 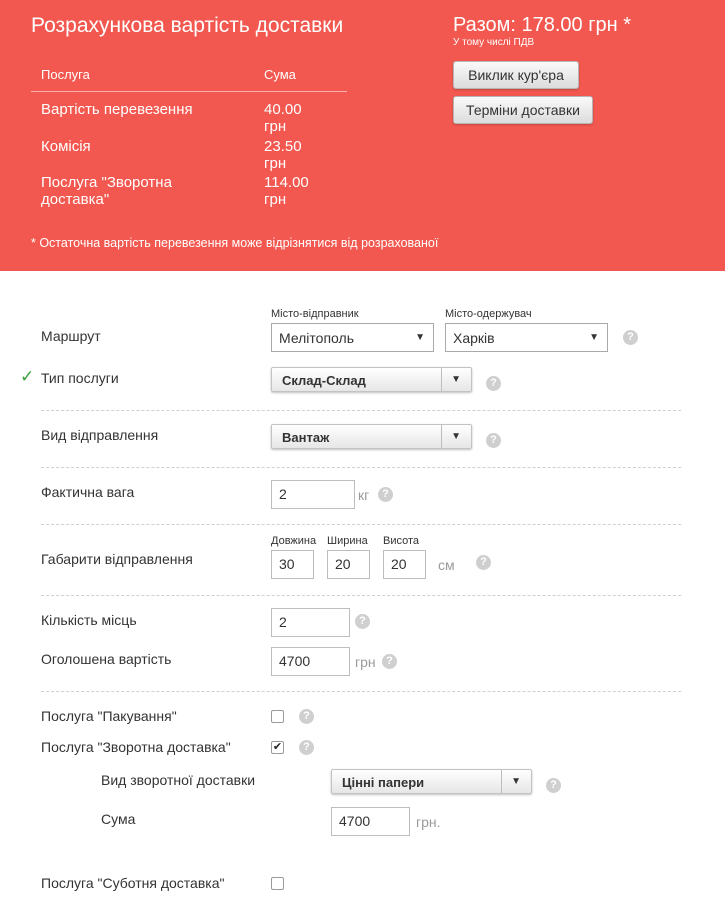 I want to click on declared-value-input: 4700, so click(x=310, y=661).